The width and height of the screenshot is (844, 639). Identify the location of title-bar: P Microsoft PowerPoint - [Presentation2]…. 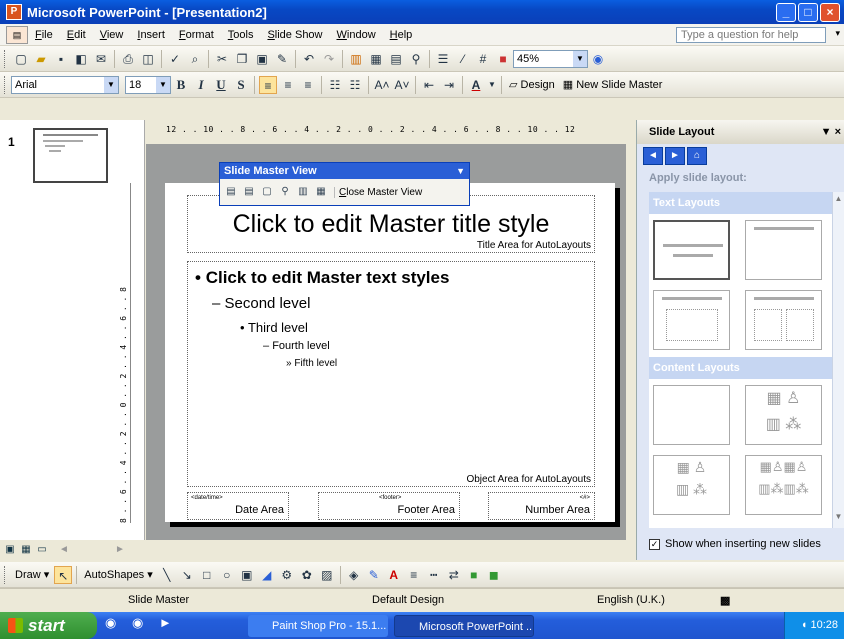
(422, 12).